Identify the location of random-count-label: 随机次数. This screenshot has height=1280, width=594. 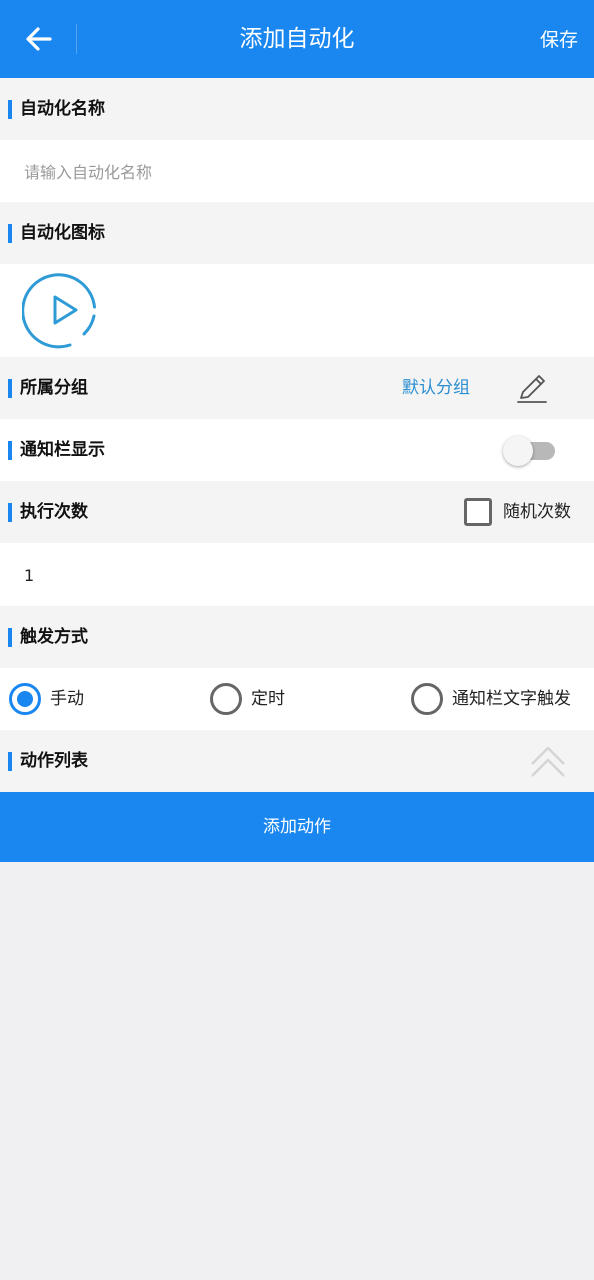
(537, 512).